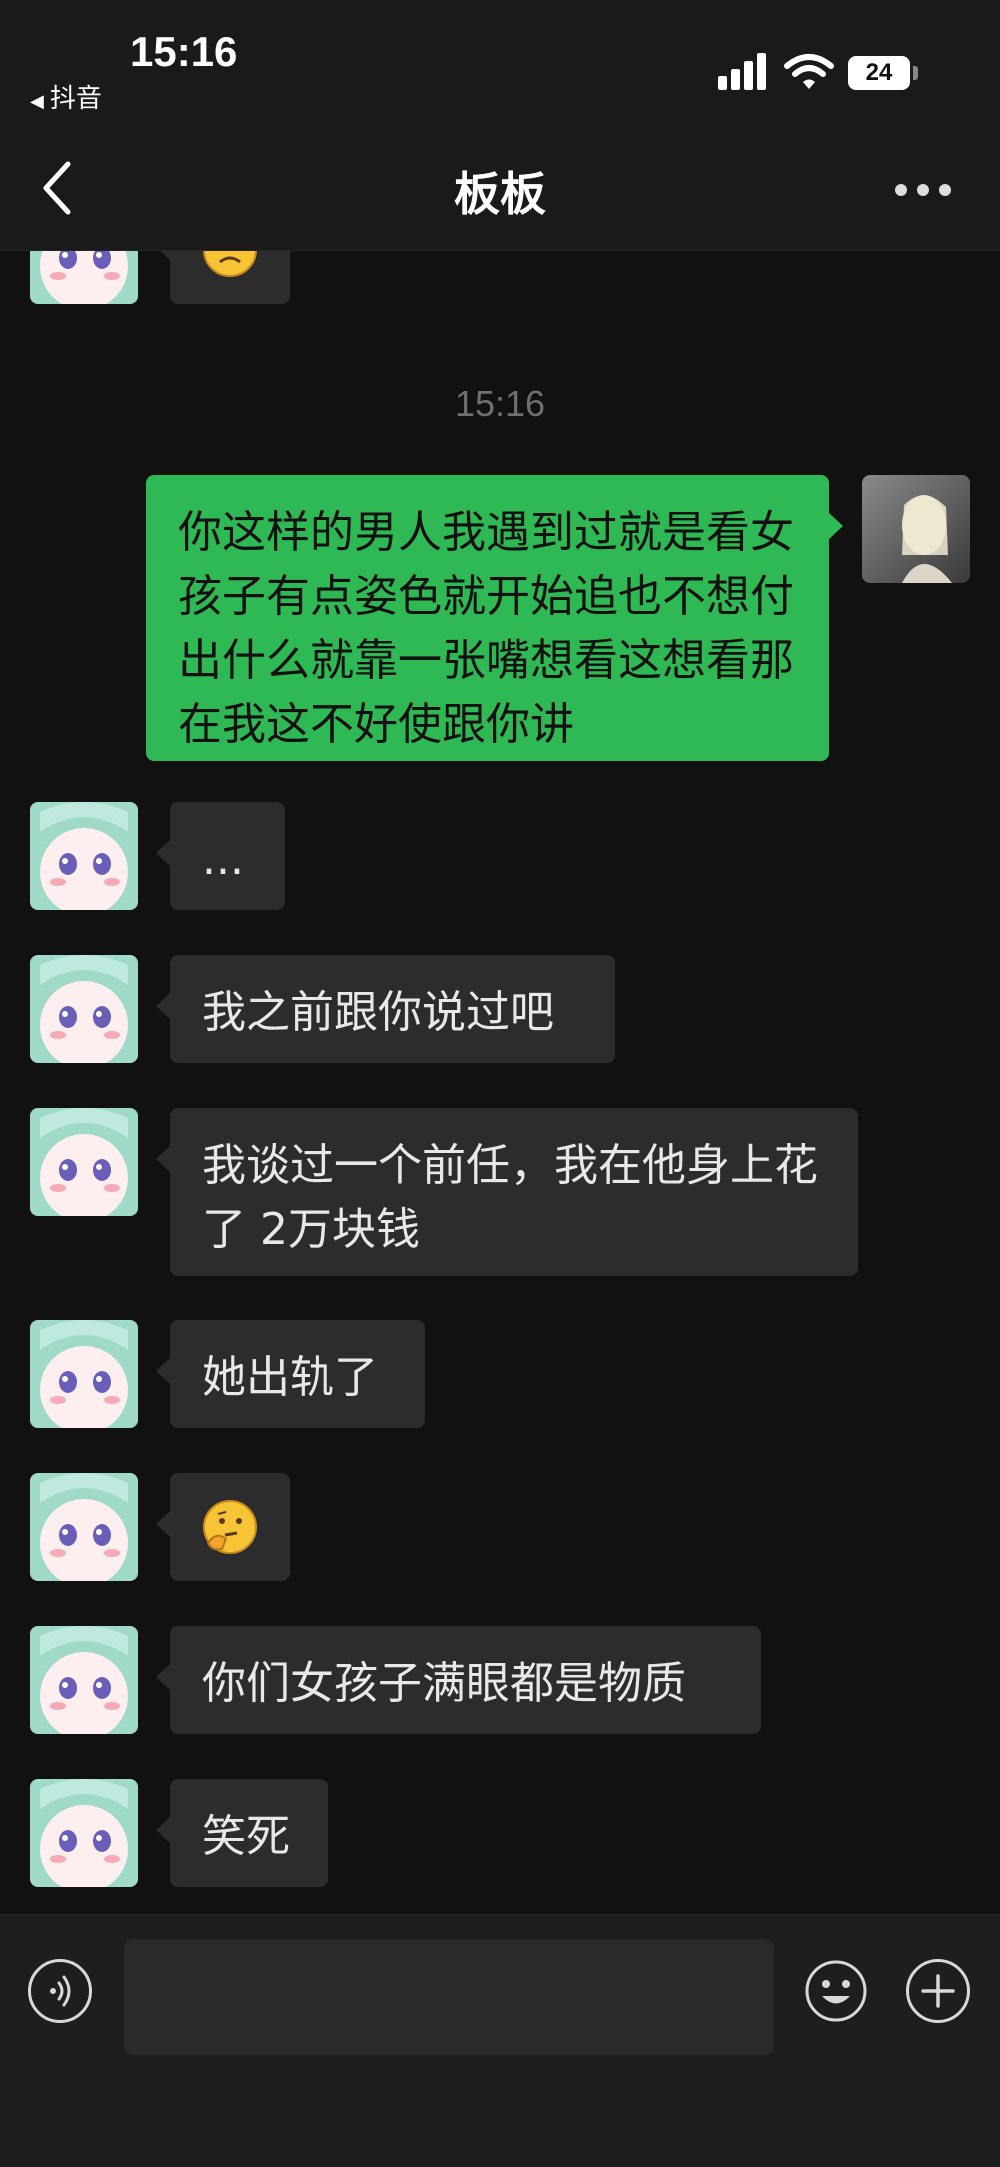  I want to click on my-avatar, so click(916, 529).